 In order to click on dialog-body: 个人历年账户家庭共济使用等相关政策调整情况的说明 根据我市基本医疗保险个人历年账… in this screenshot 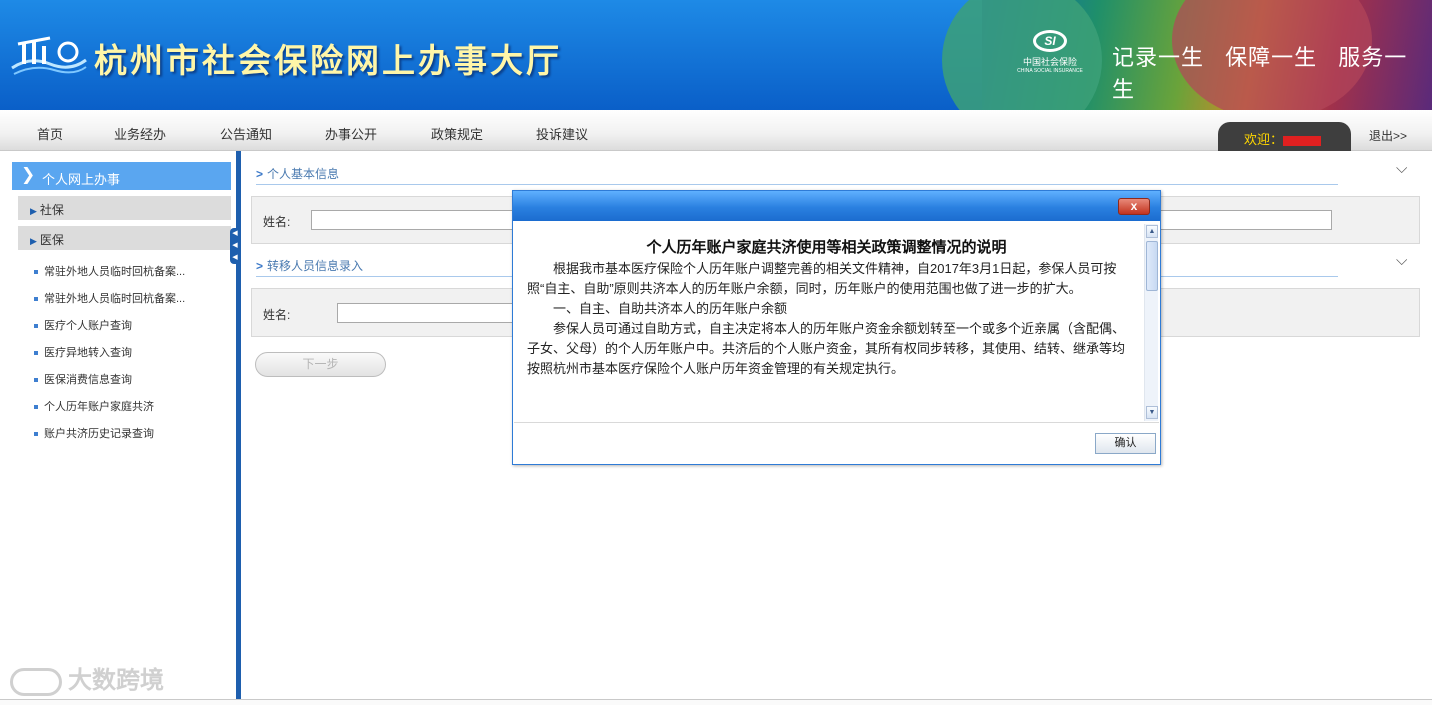, I will do `click(836, 322)`.